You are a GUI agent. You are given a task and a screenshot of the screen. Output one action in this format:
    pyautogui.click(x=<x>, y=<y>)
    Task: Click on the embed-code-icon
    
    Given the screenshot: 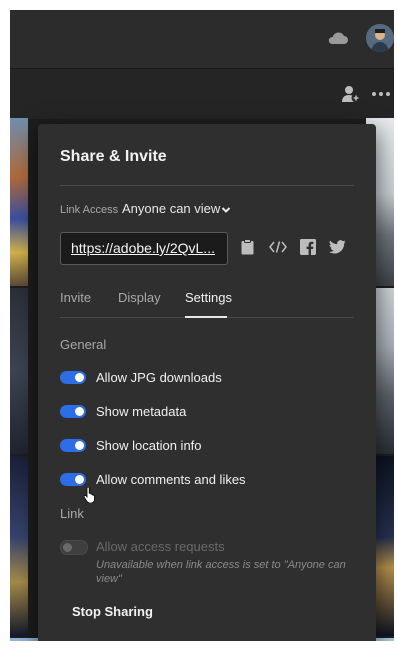 What is the action you would take?
    pyautogui.click(x=278, y=247)
    